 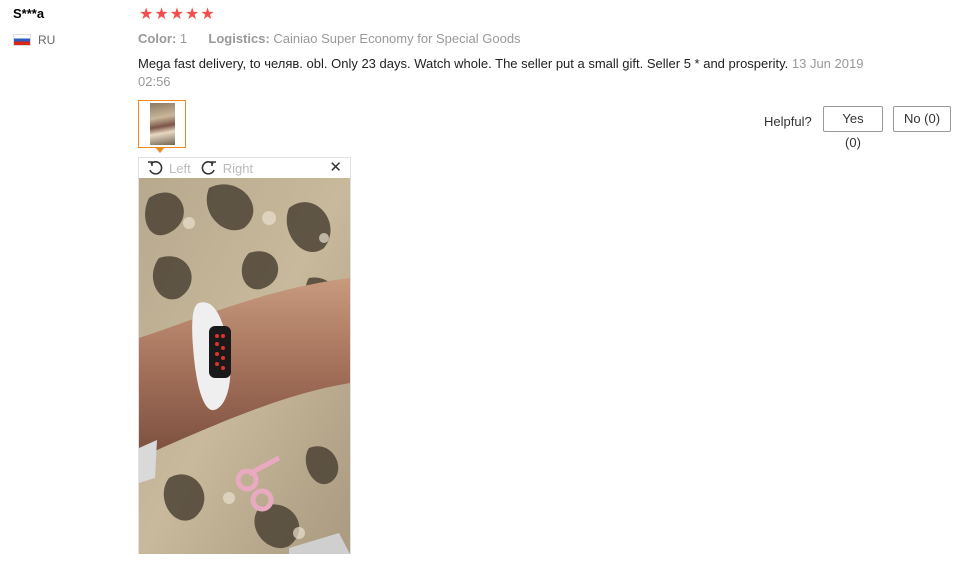 I want to click on thumbnail-image, so click(x=162, y=124).